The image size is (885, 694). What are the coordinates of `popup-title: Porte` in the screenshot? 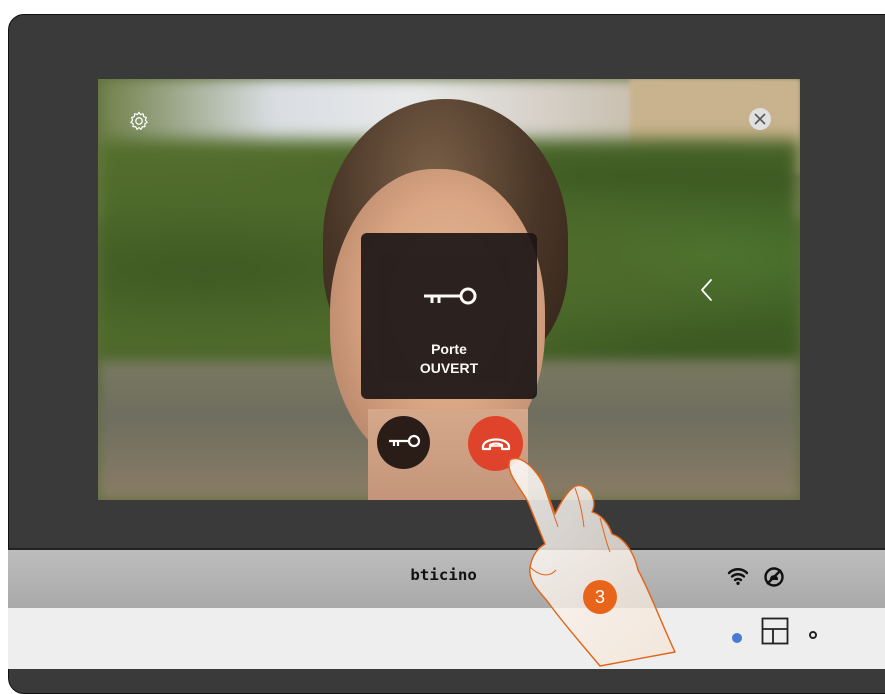 It's located at (449, 349).